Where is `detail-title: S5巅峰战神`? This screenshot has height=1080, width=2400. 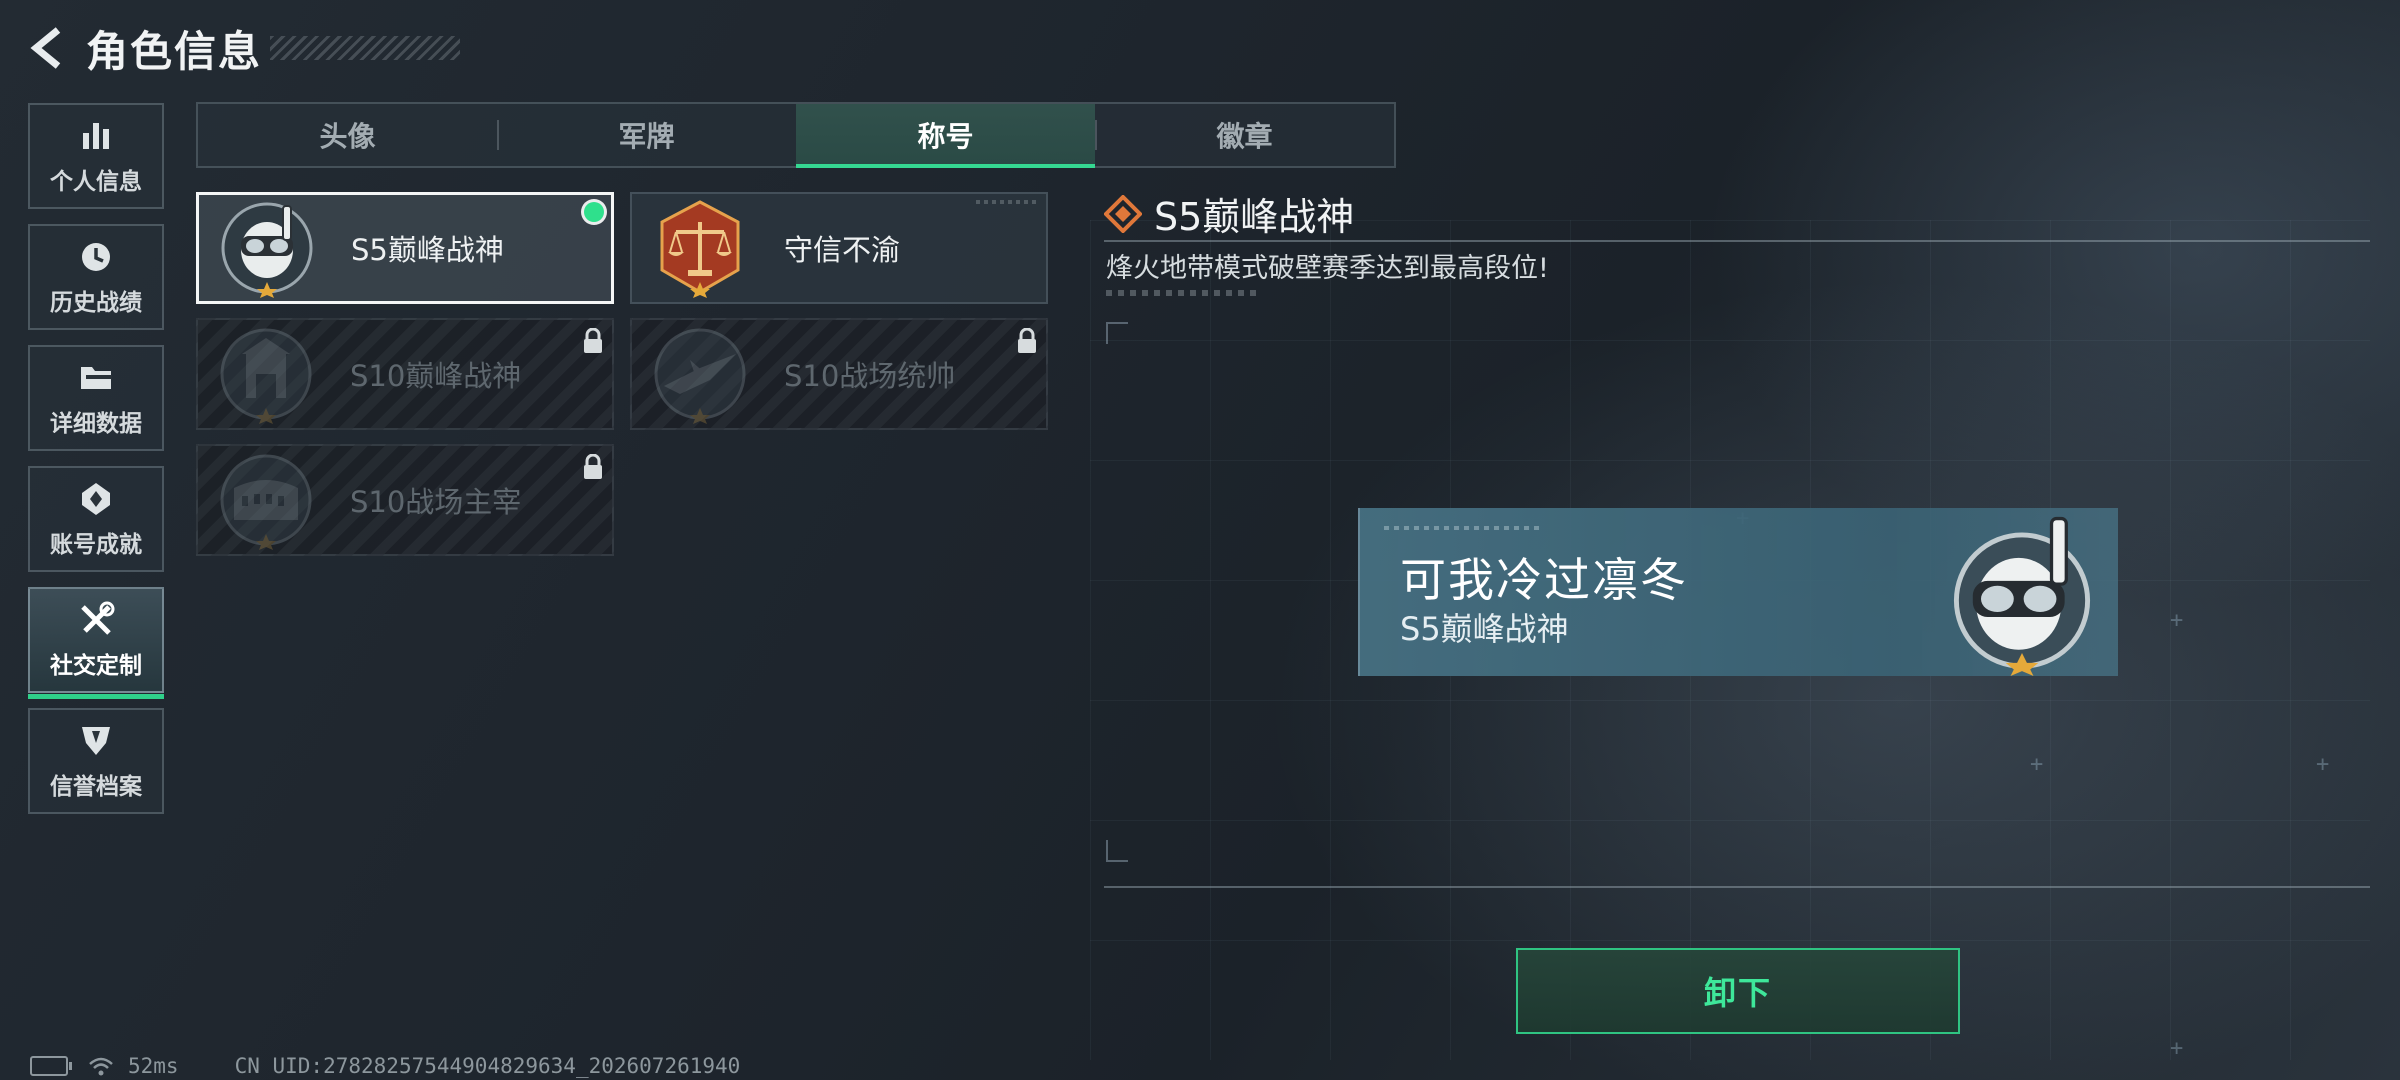 detail-title: S5巅峰战神 is located at coordinates (1229, 213).